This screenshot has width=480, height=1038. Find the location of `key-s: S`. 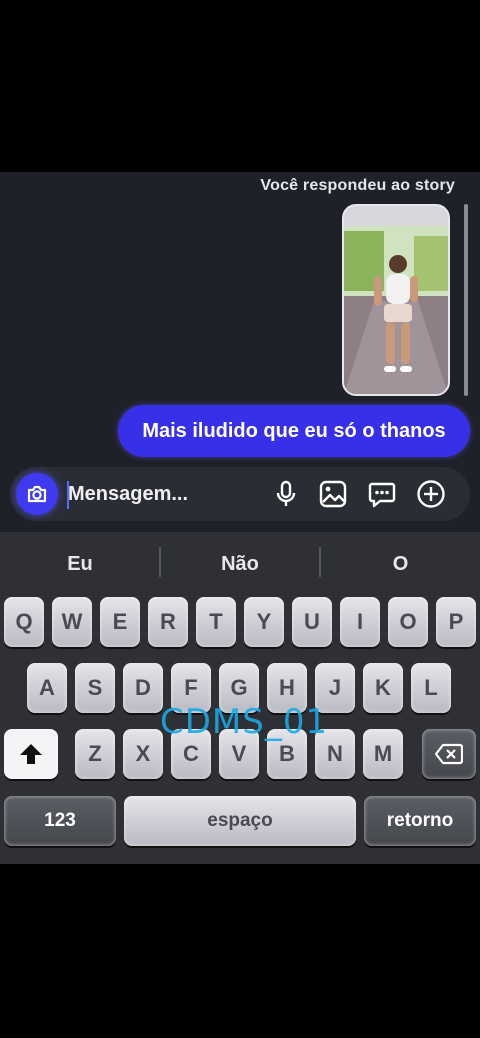

key-s: S is located at coordinates (95, 688).